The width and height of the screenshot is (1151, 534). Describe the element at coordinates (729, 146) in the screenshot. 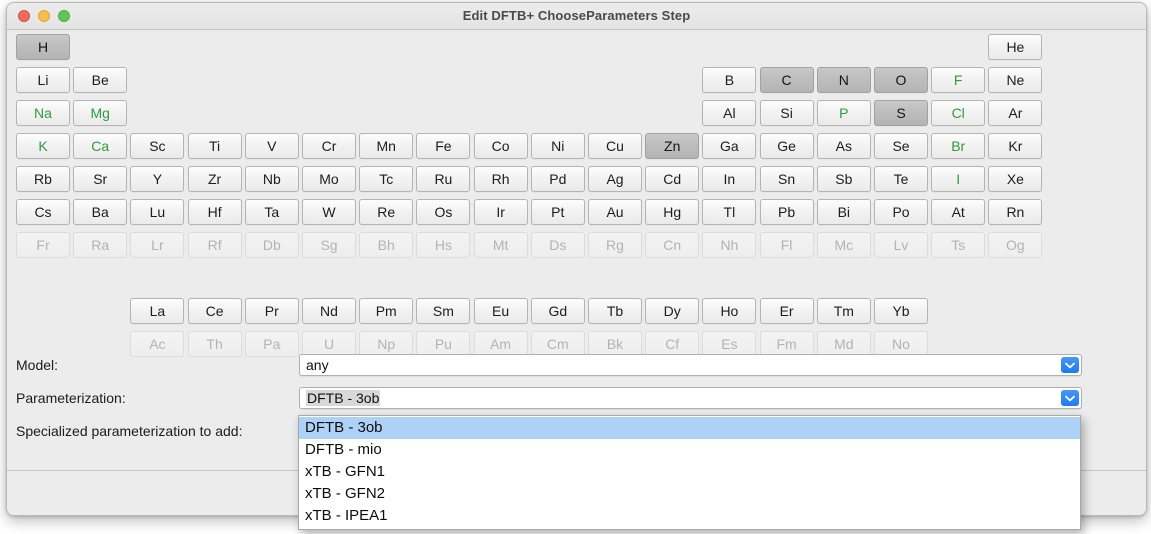

I see `element-button-ga: Ga` at that location.